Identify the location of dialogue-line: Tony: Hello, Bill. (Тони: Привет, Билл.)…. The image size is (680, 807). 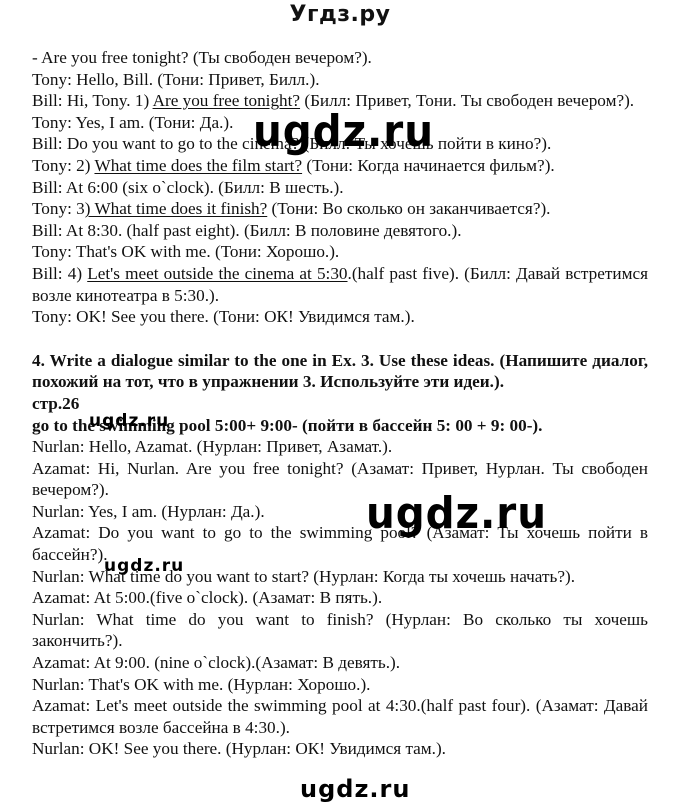
(176, 79).